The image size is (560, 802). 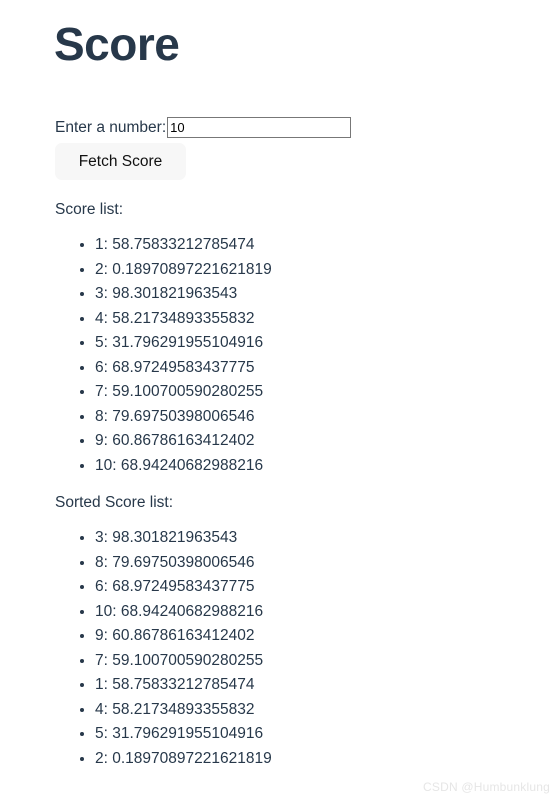 I want to click on fetch-score-button: Fetch Score, so click(x=120, y=161).